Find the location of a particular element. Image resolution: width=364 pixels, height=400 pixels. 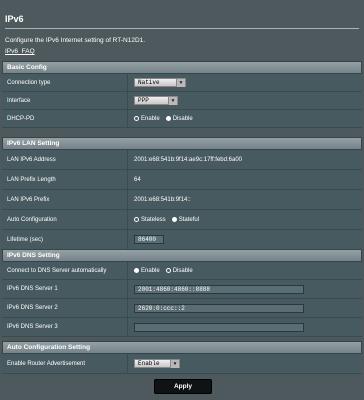

dhcp-pd-enable-radio: Enable is located at coordinates (147, 119).